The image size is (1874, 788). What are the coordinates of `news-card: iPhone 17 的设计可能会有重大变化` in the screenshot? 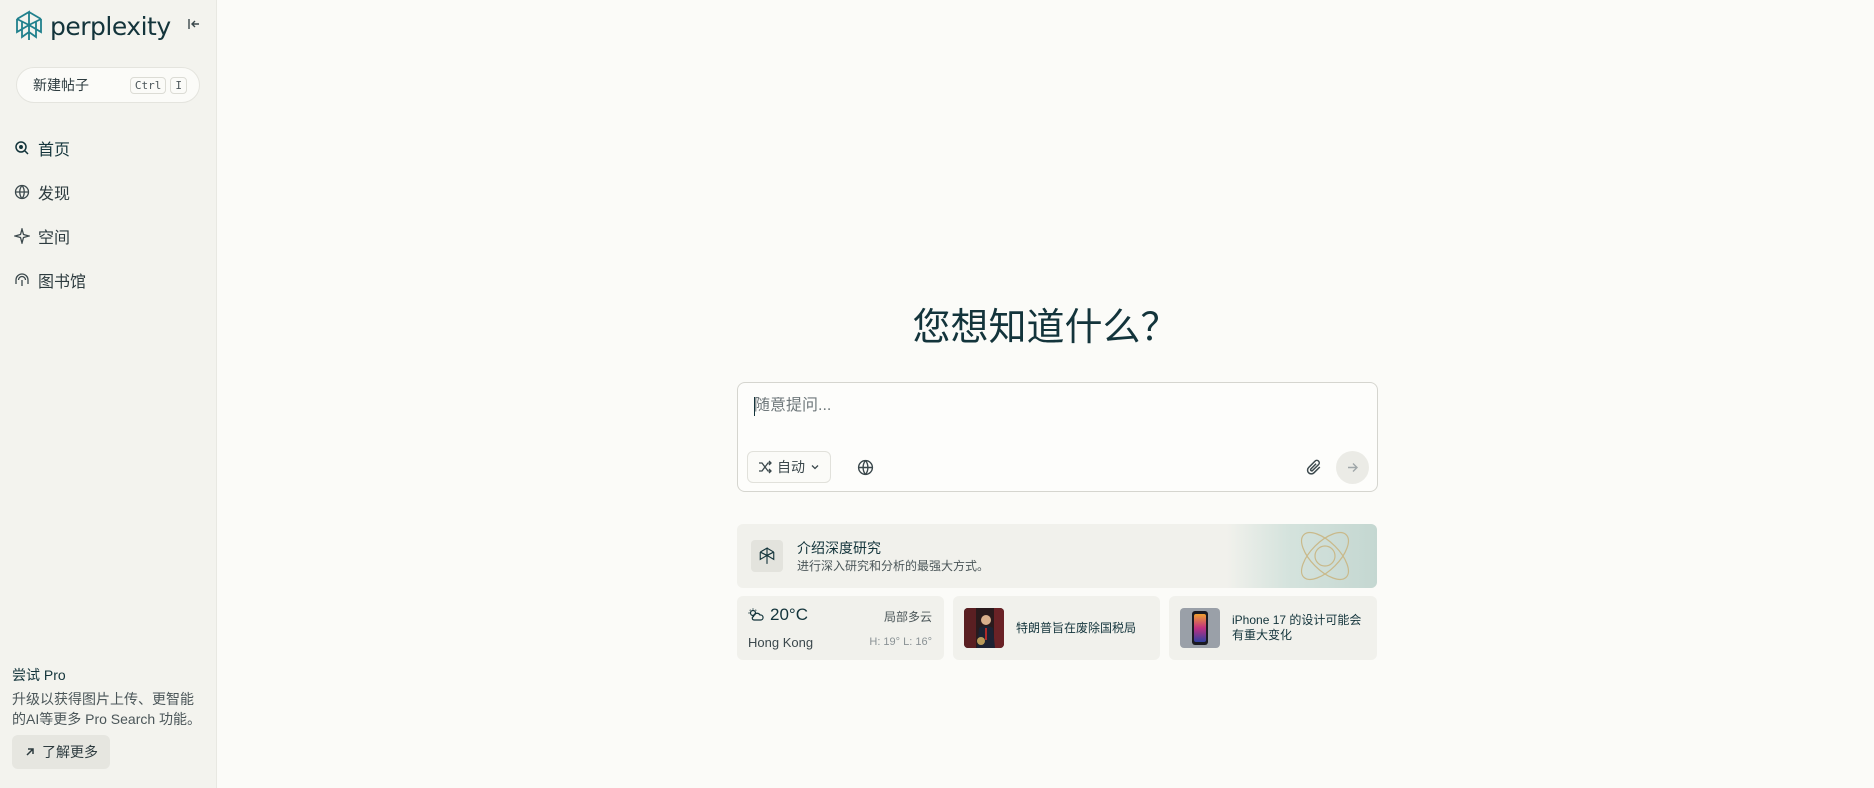 It's located at (1273, 628).